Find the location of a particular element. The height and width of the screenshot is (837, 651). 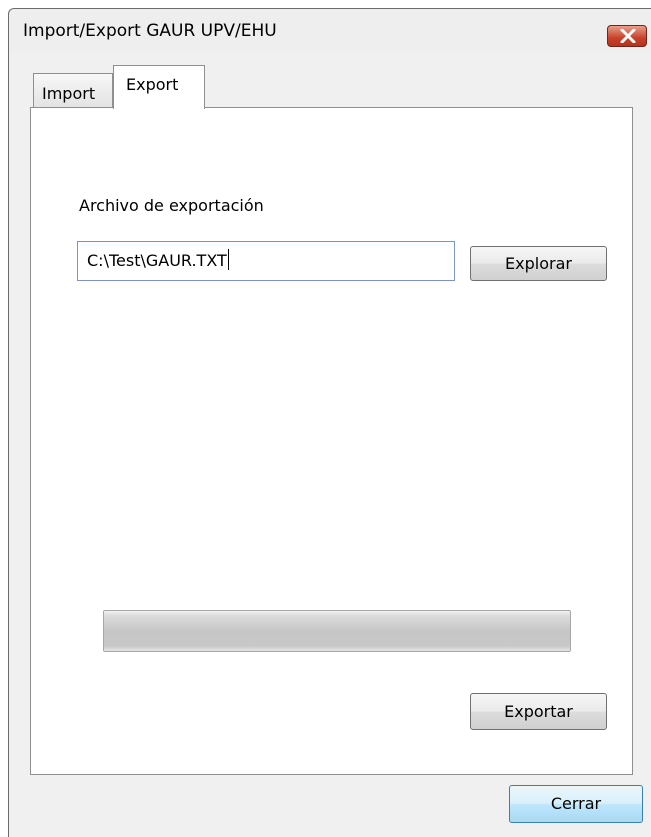

close-icon is located at coordinates (628, 36).